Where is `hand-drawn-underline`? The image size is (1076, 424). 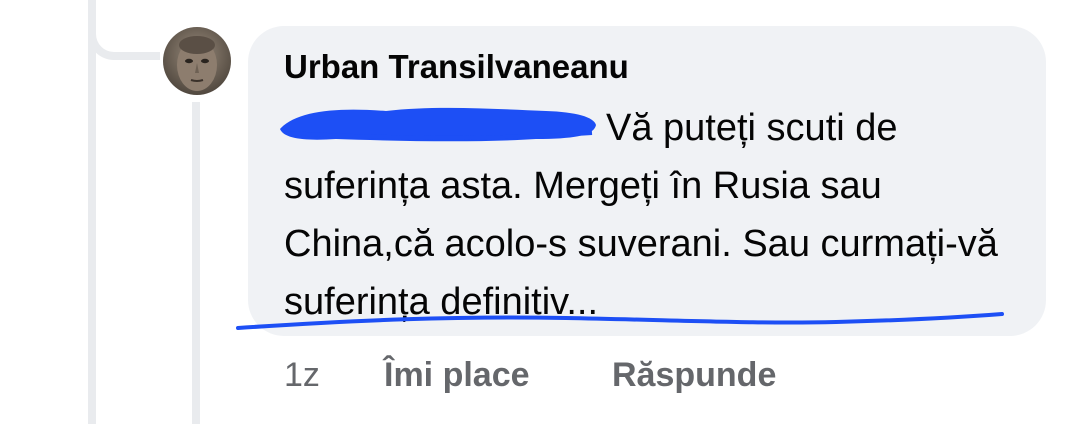
hand-drawn-underline is located at coordinates (620, 321).